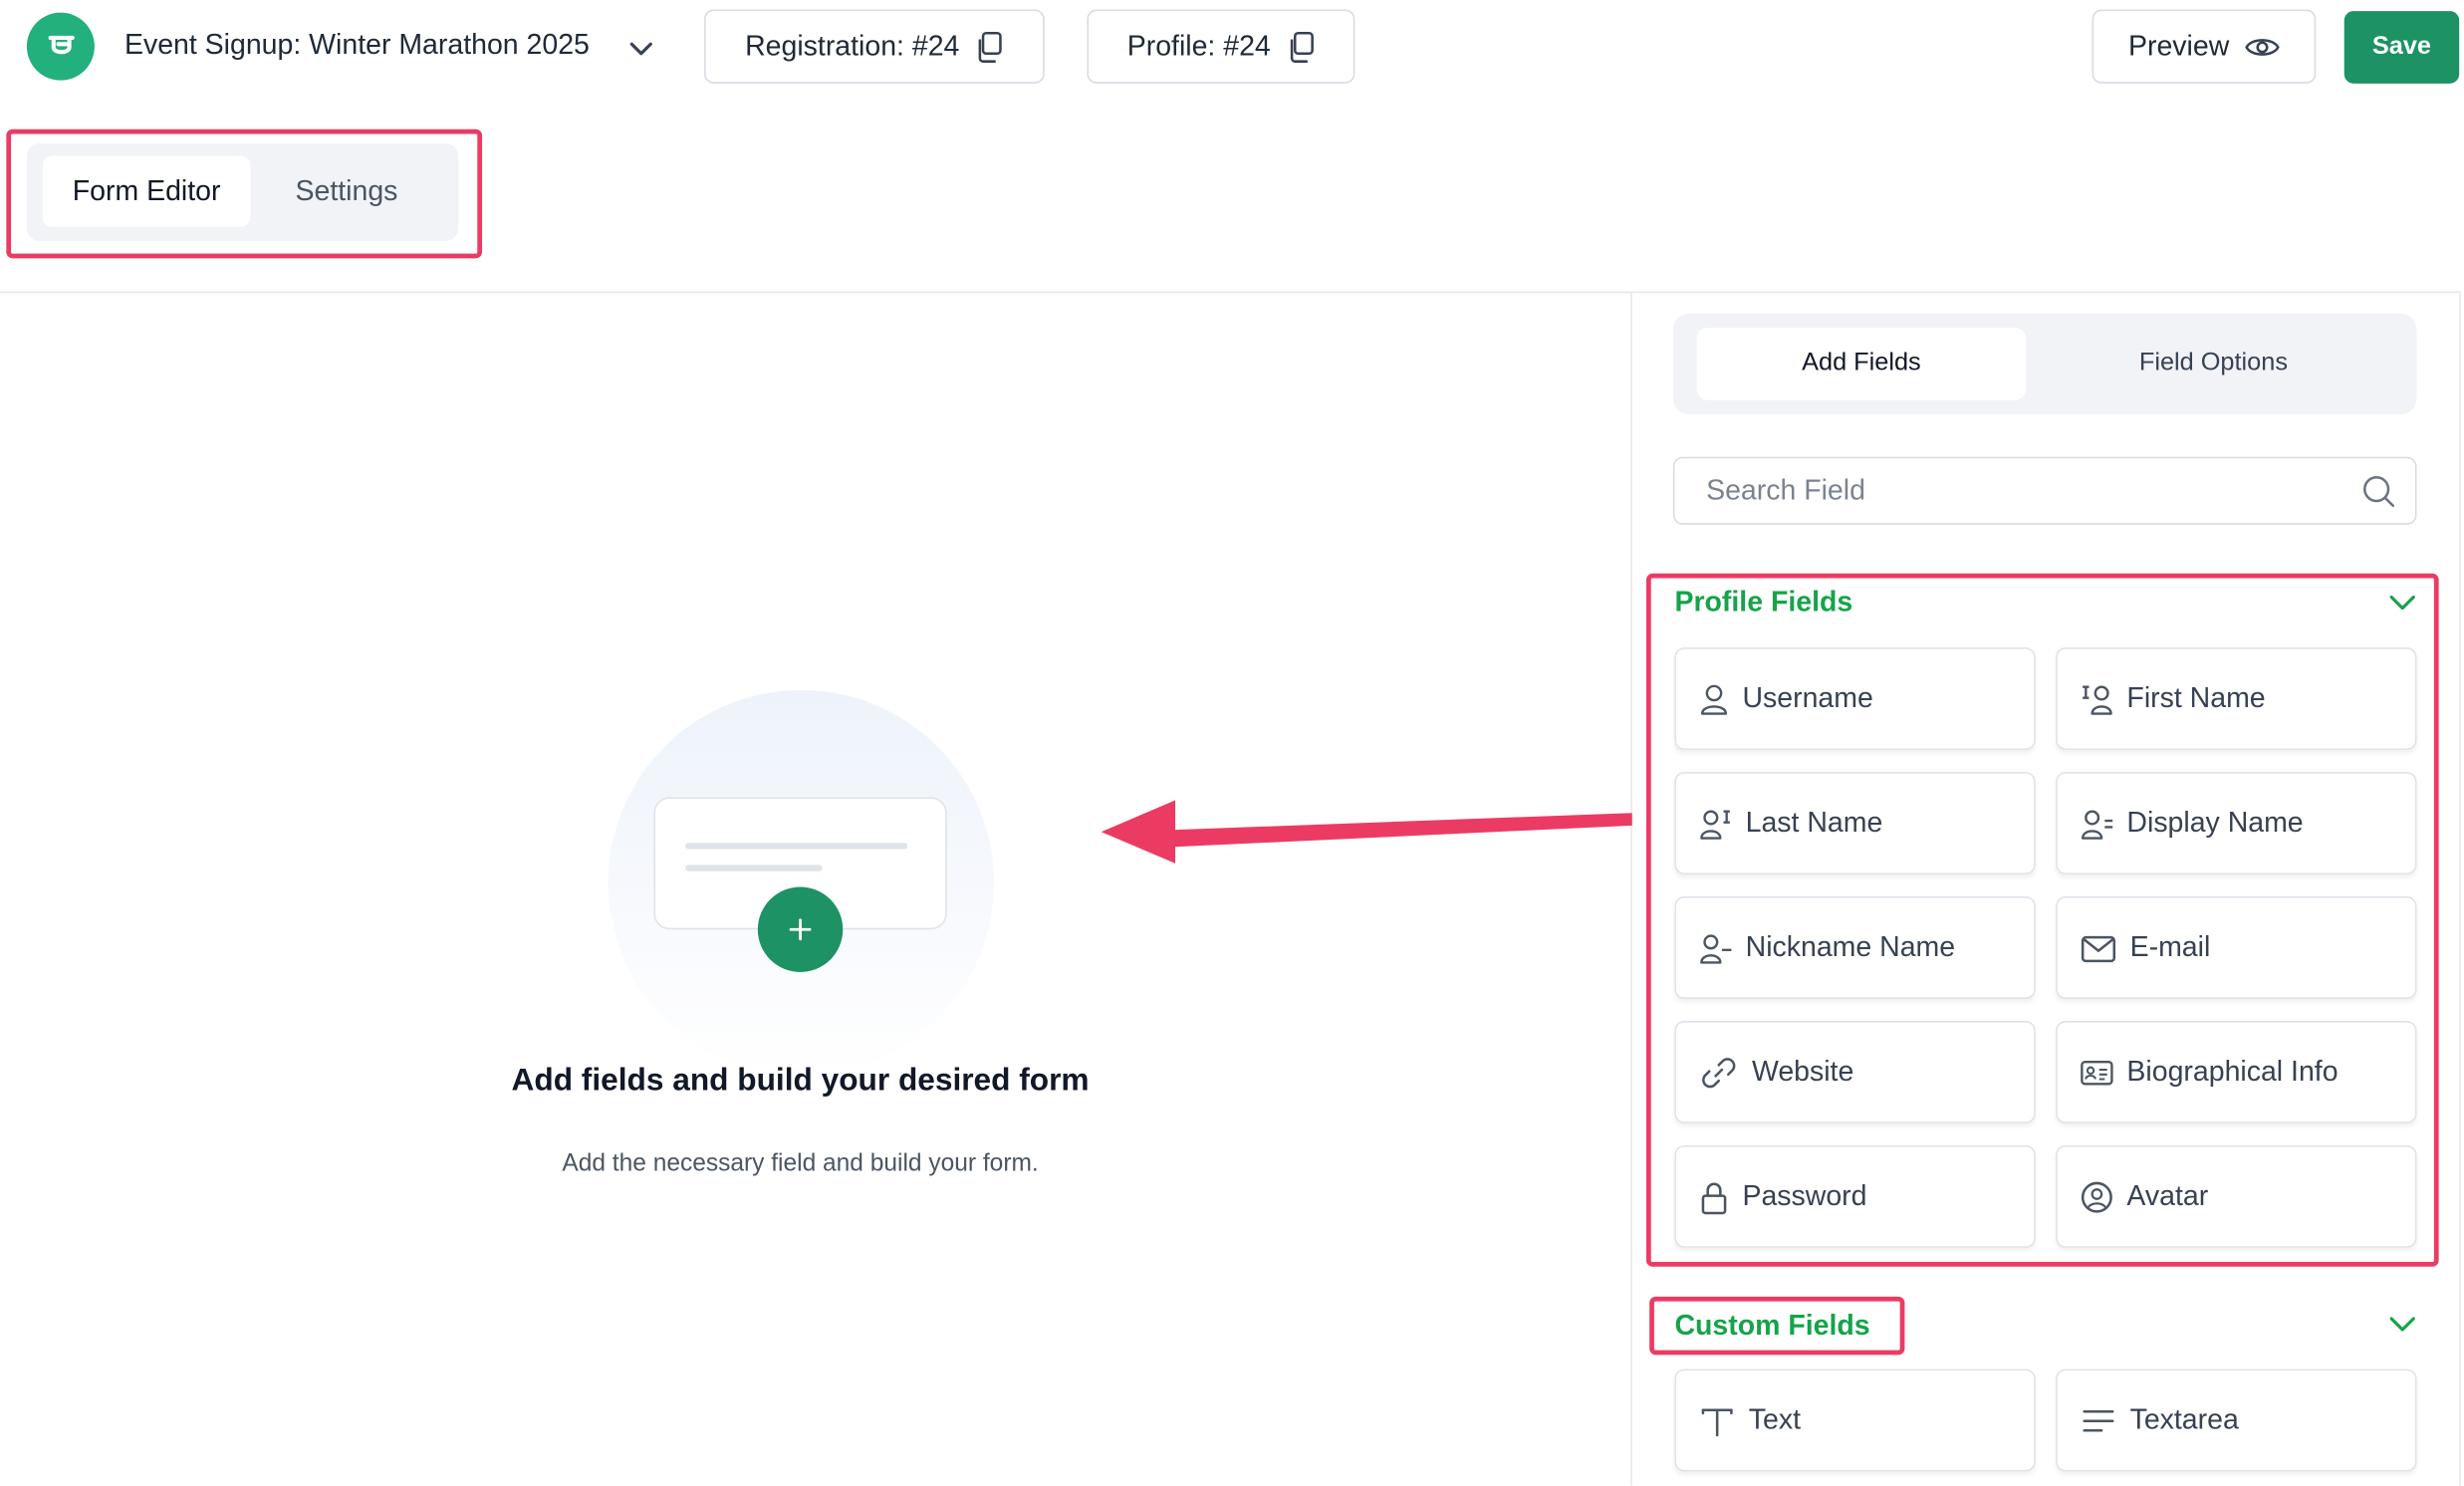  I want to click on textarea-icon, so click(2098, 1420).